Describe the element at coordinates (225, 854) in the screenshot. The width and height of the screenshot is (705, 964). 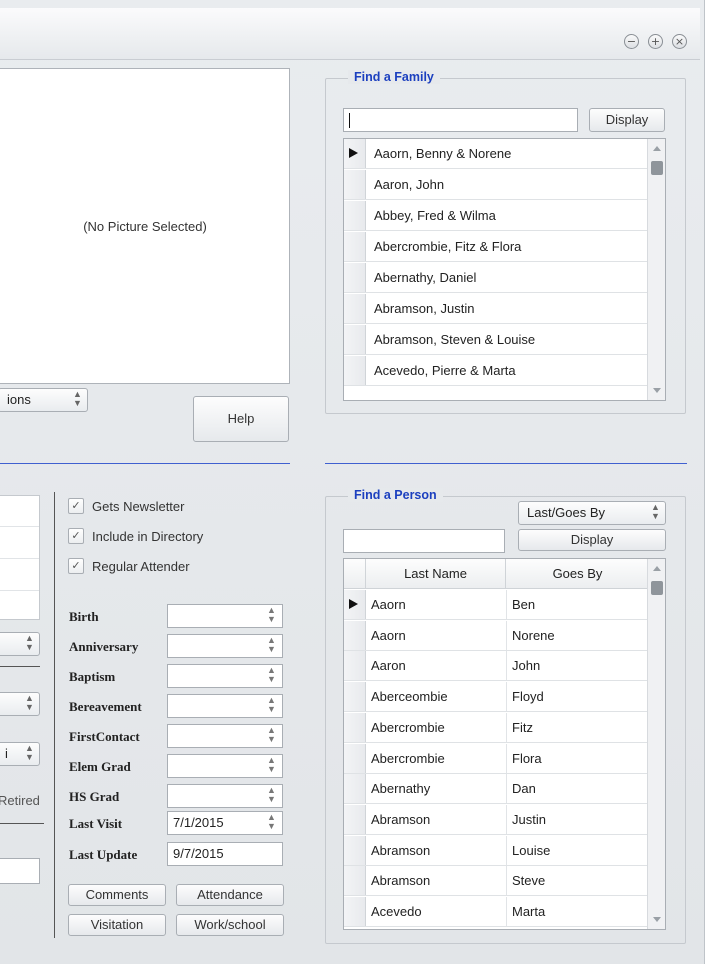
I see `date-field: 9/7/2015` at that location.